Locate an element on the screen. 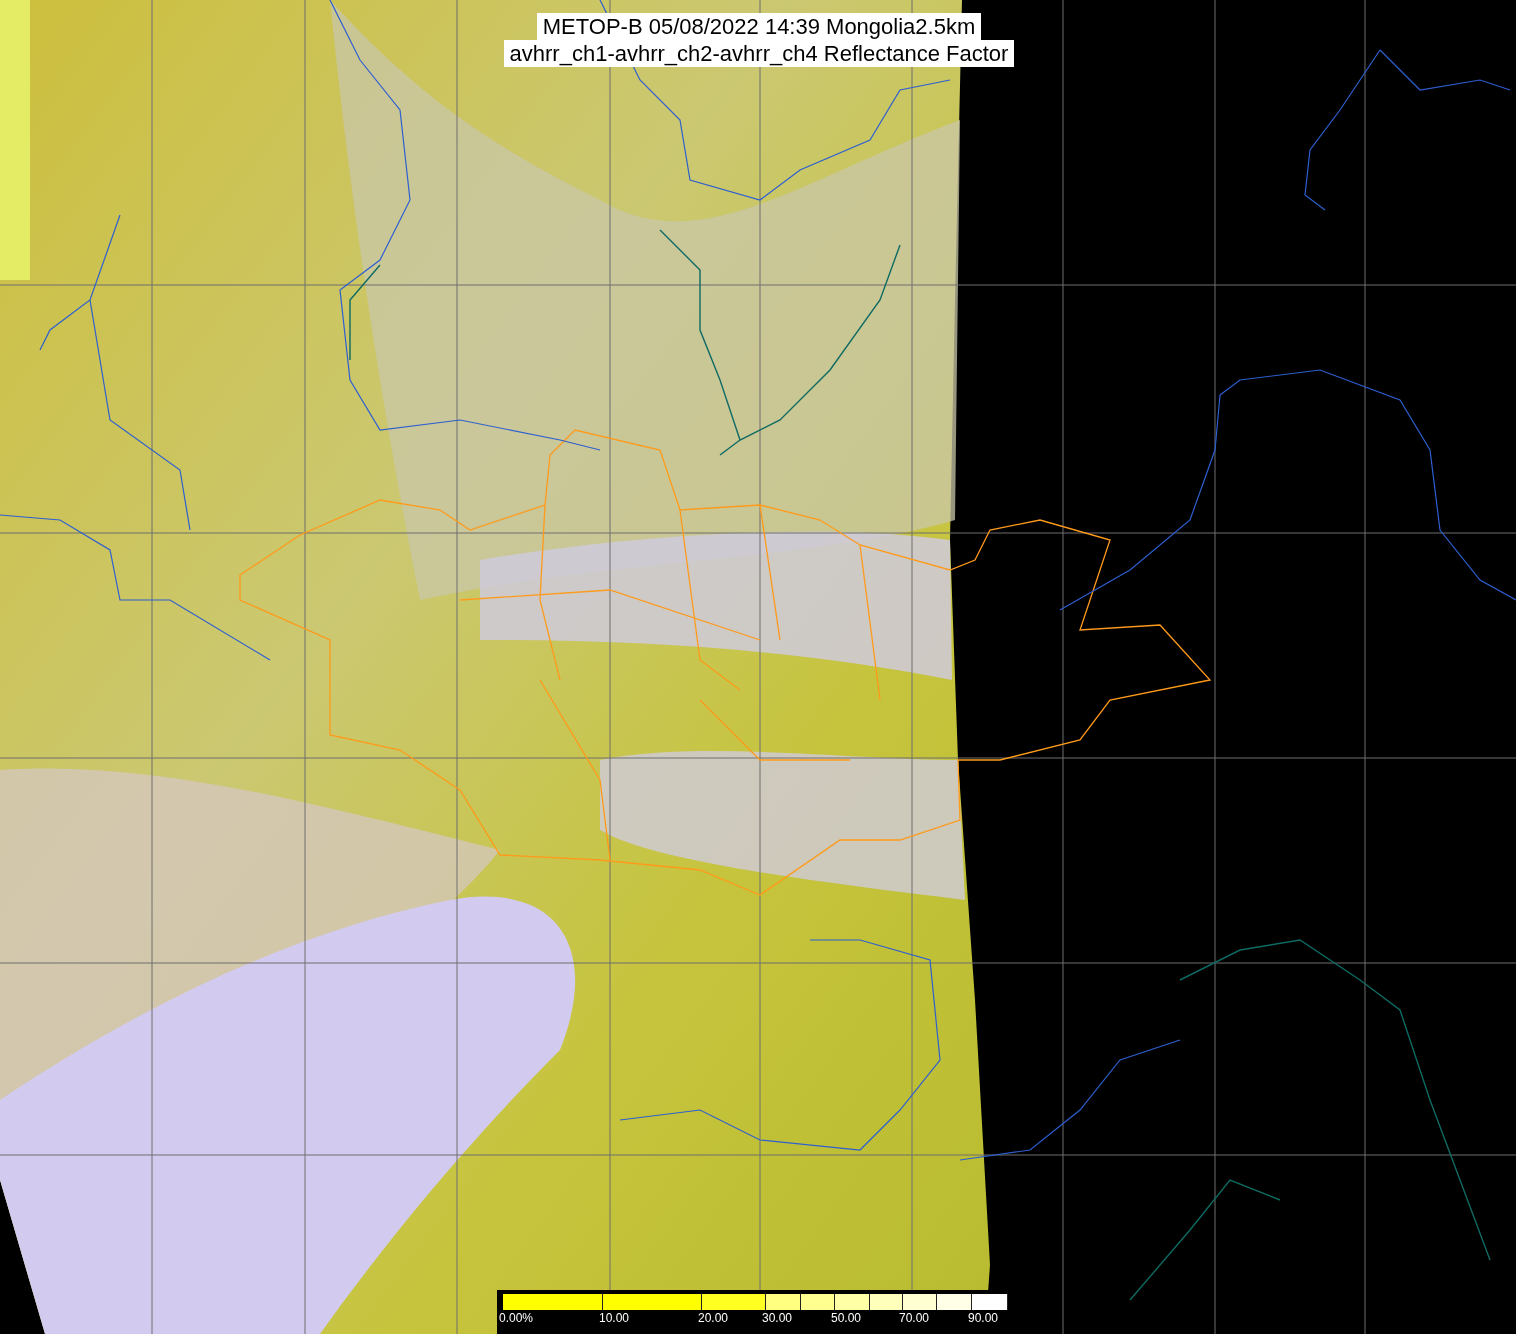 The width and height of the screenshot is (1516, 1334). map-title: METOP-B 05/08/2022 14:39 Mongolia2.5km is located at coordinates (759, 26).